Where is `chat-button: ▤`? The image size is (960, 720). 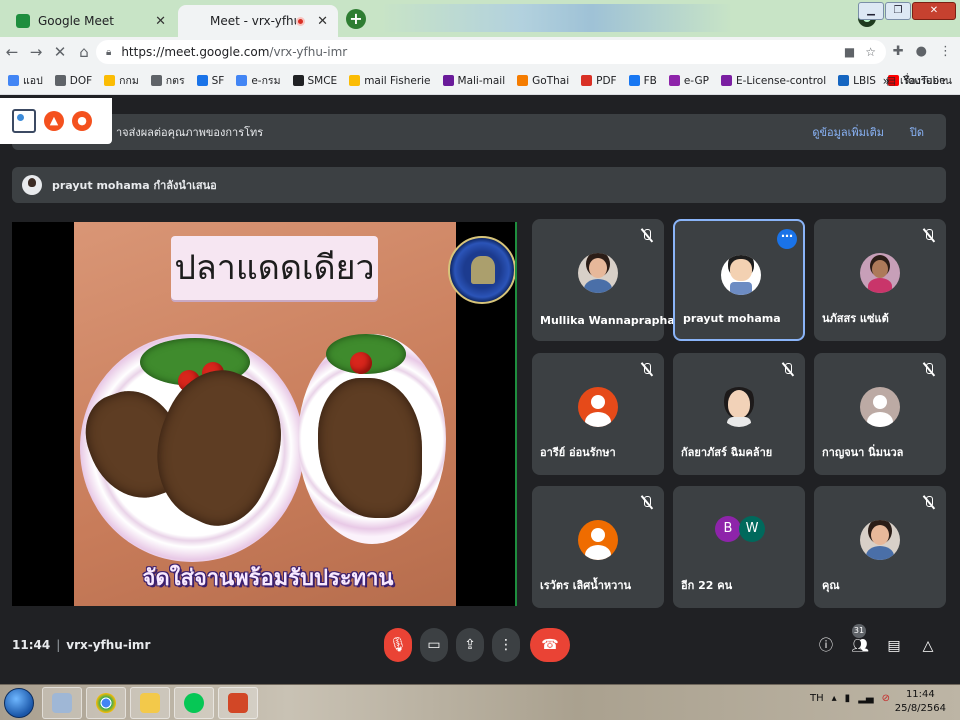
chat-button: ▤ is located at coordinates (894, 646).